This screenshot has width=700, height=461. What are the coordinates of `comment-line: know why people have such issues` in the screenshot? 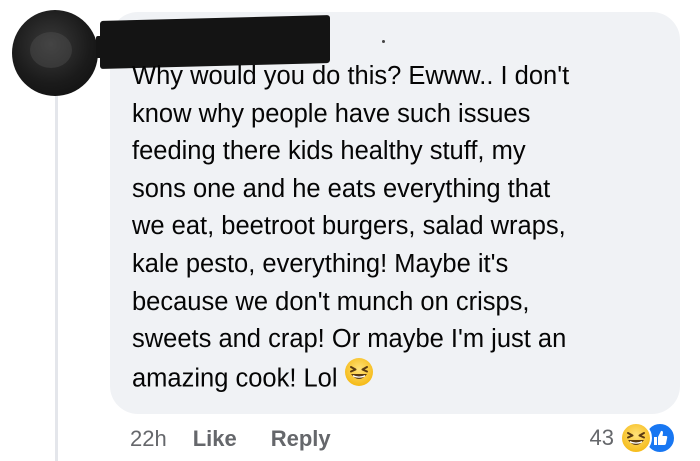 It's located at (331, 113).